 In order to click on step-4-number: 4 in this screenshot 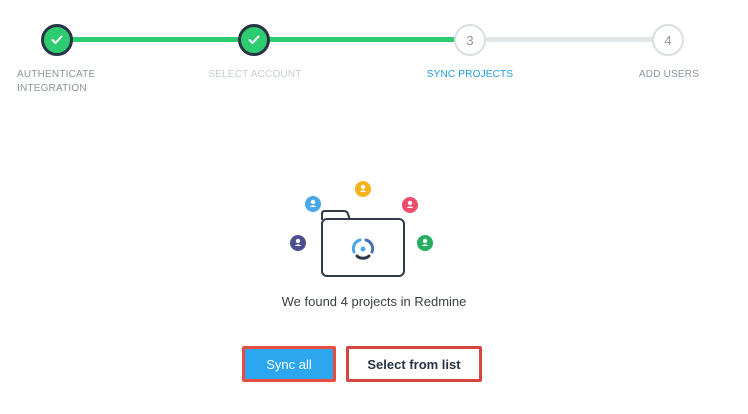, I will do `click(668, 40)`.